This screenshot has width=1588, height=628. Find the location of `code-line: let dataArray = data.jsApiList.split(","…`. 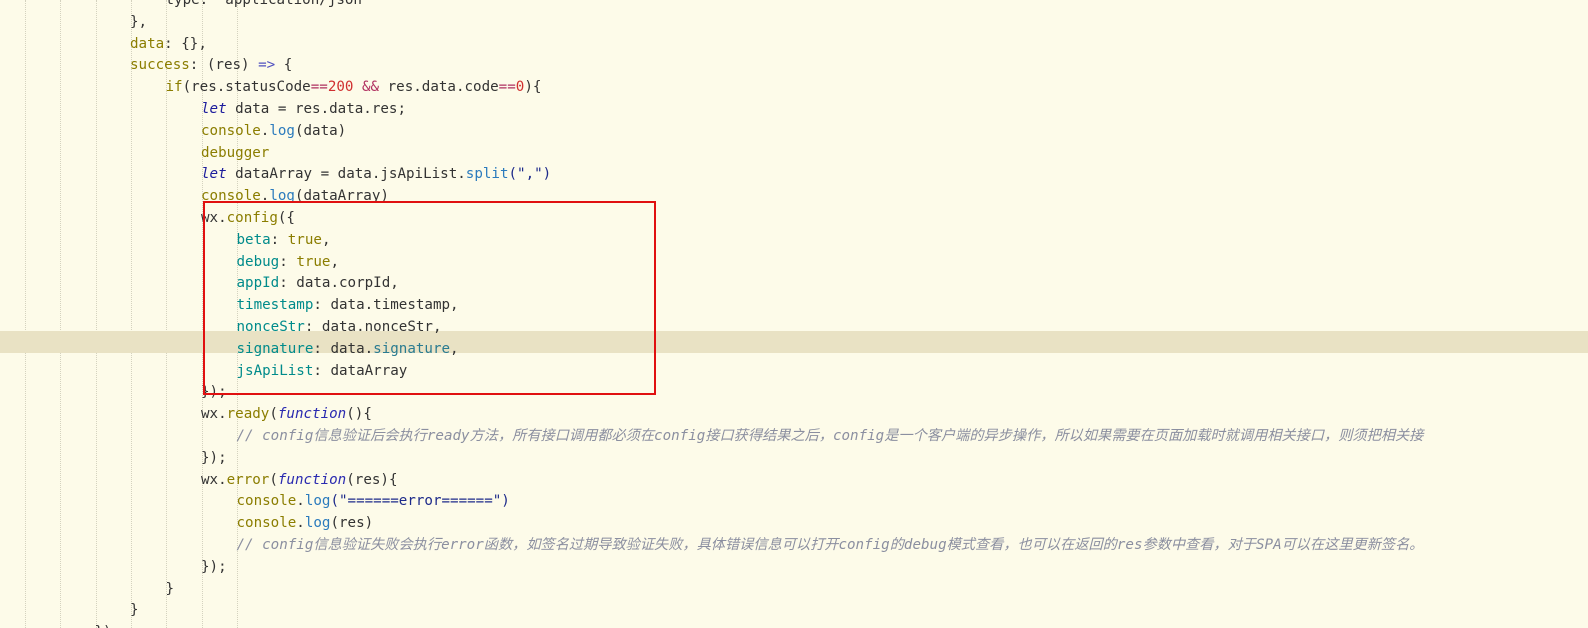

code-line: let dataArray = data.jsApiList.split(","… is located at coordinates (794, 175).